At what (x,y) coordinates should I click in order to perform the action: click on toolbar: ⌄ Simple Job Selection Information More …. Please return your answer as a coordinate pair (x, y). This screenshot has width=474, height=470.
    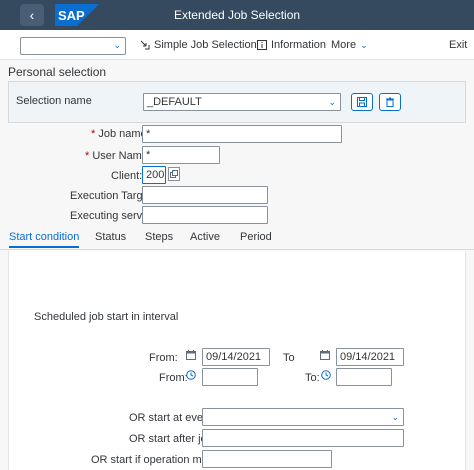
    Looking at the image, I should click on (237, 45).